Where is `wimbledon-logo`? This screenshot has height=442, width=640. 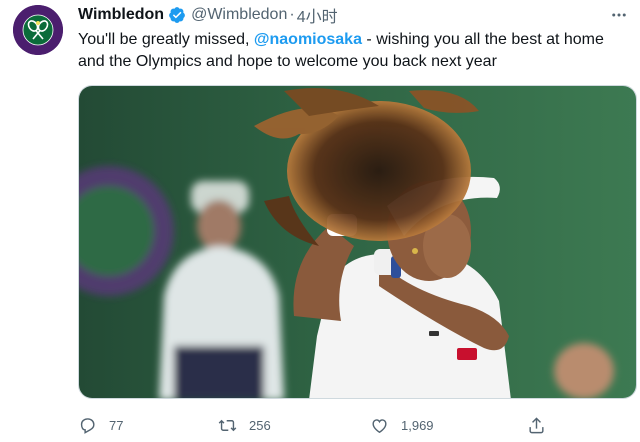 wimbledon-logo is located at coordinates (38, 30).